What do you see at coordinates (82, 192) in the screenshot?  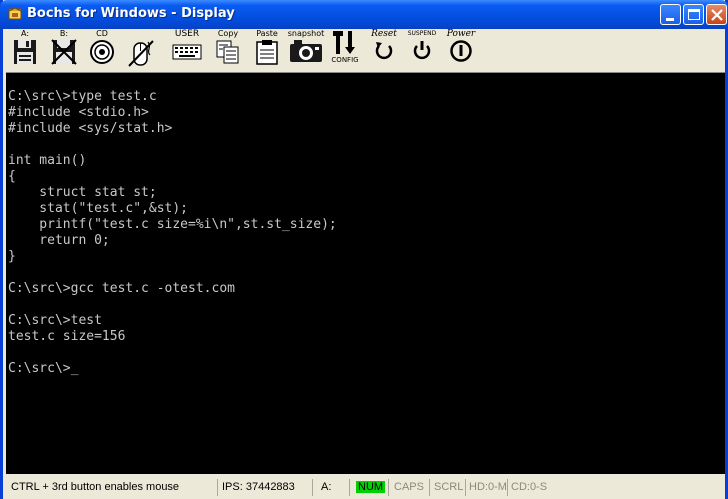 I see `terminal-line: struct stat st;` at bounding box center [82, 192].